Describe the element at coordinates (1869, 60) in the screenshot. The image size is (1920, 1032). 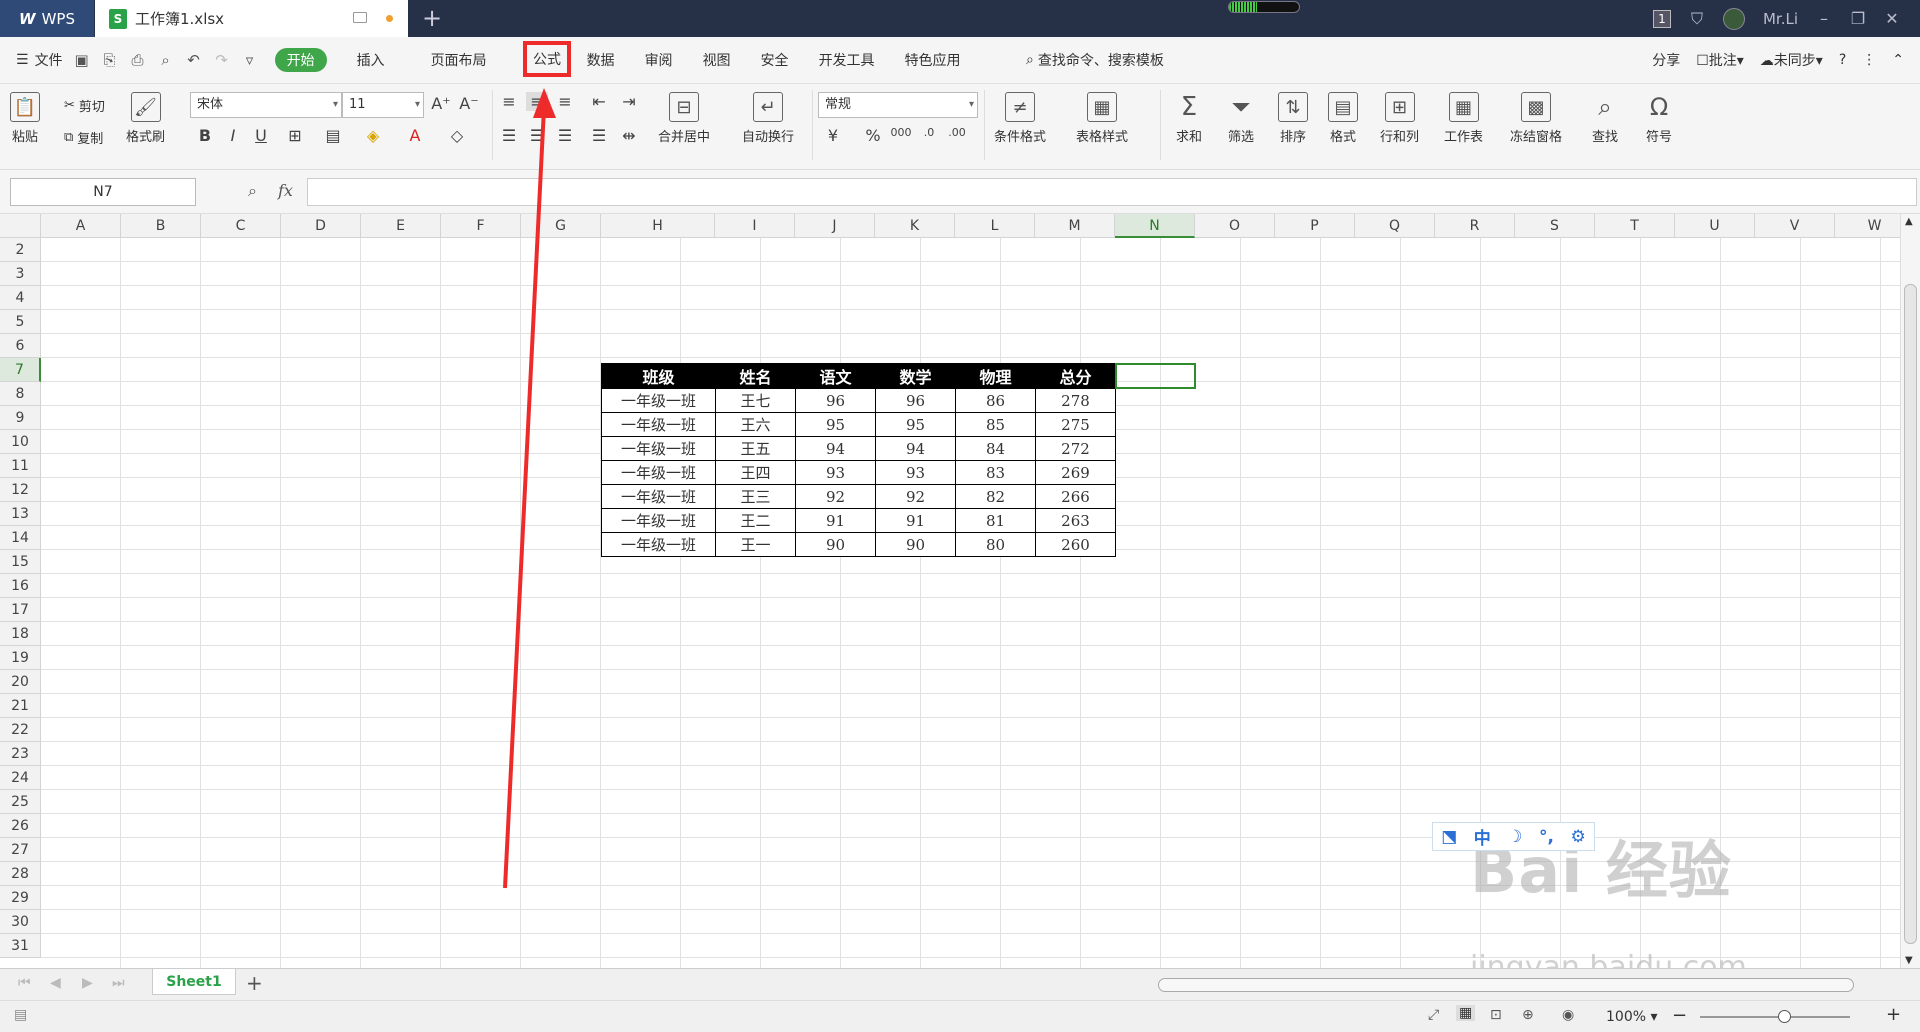
I see `more-icon: ⋮` at that location.